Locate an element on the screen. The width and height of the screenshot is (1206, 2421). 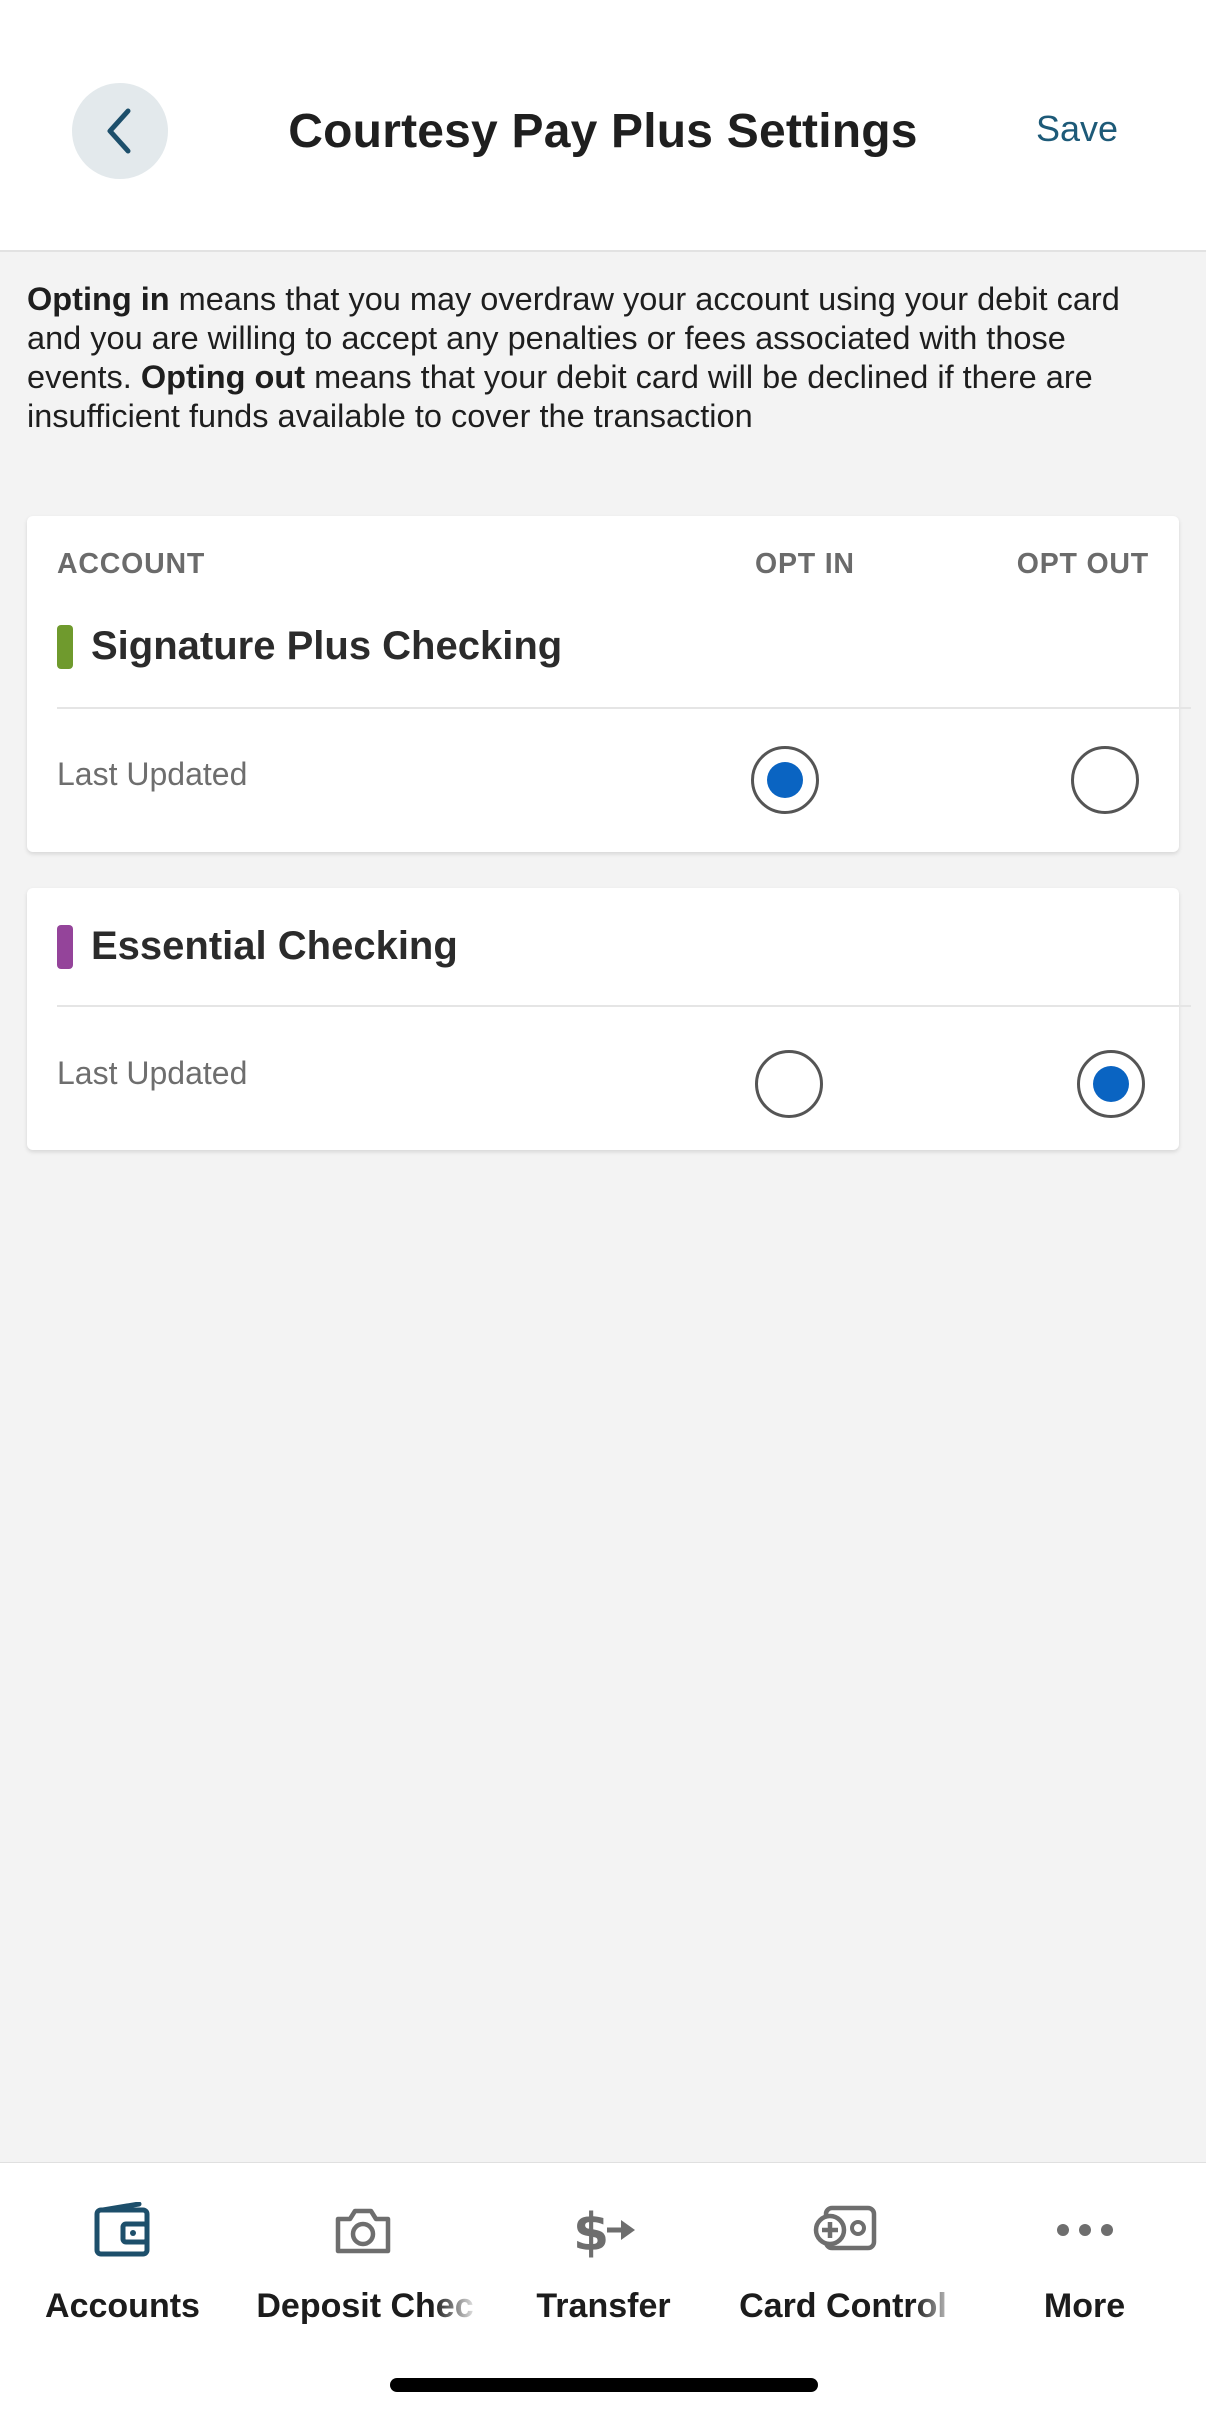
dollar-arrow-icon: $ is located at coordinates (603, 2230).